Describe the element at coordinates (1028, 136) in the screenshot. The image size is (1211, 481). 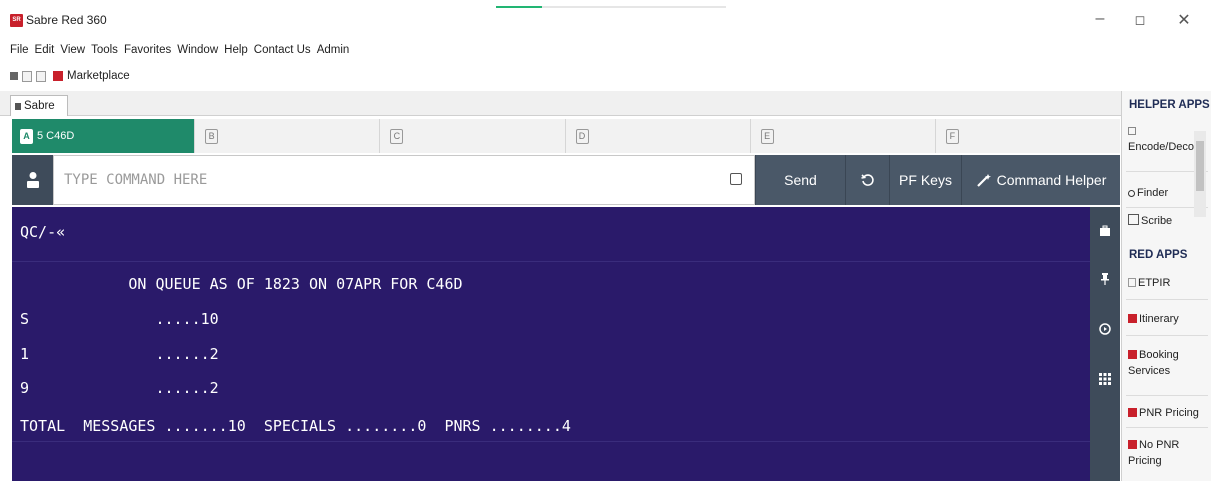
I see `session-tab-f: F` at that location.